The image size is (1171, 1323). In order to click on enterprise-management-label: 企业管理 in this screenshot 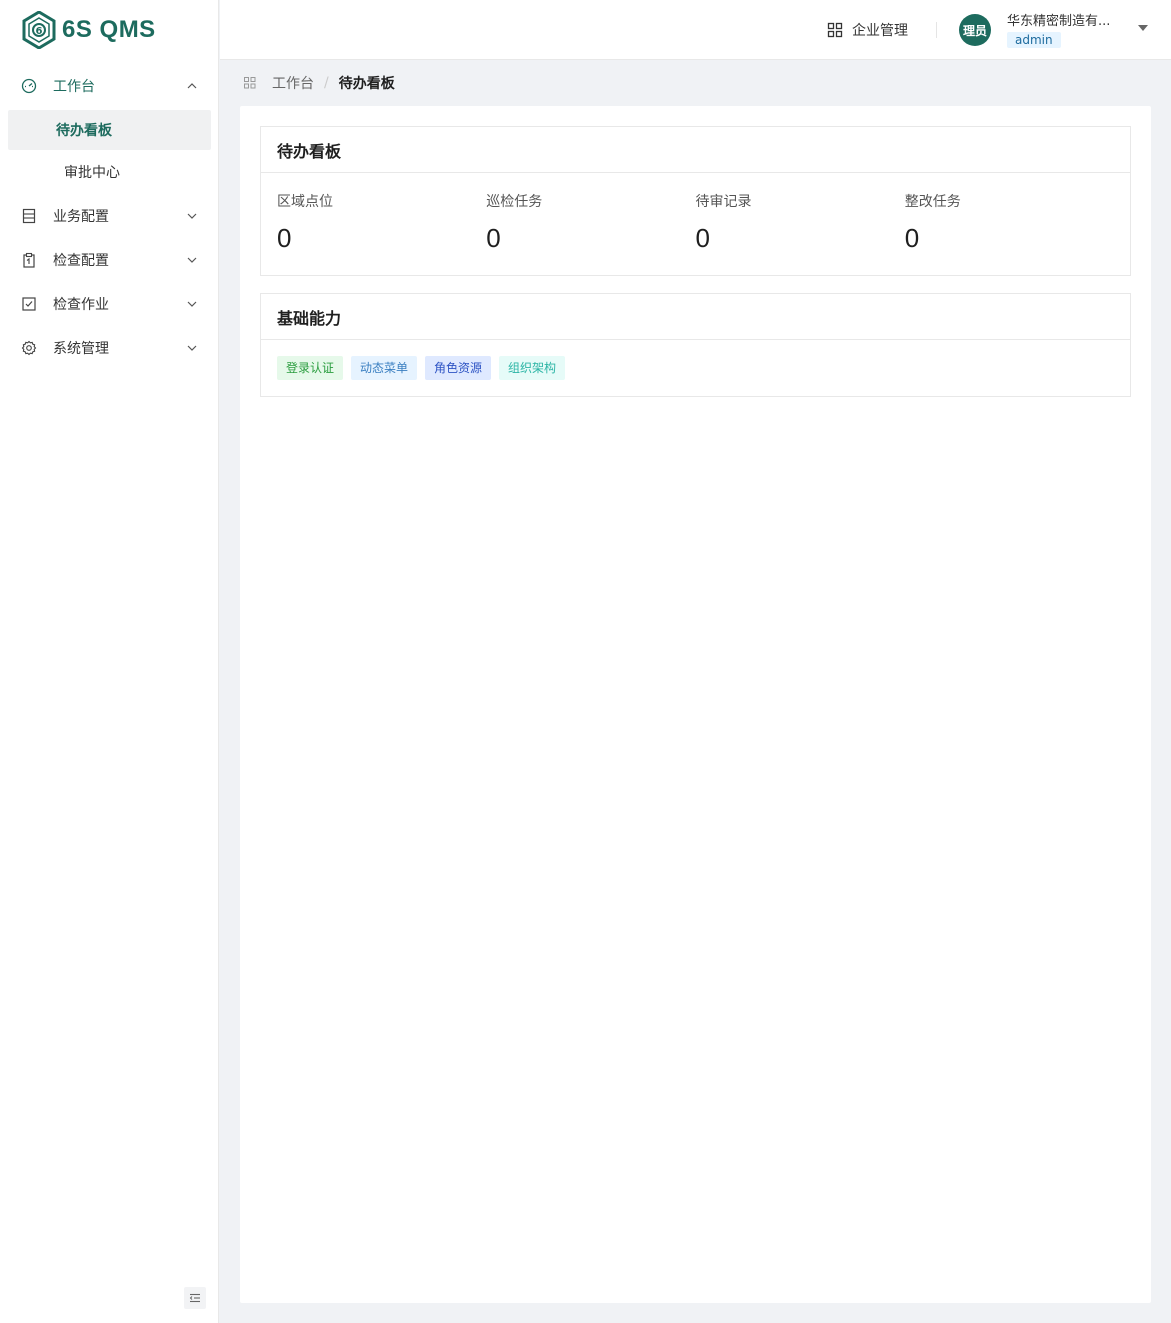, I will do `click(880, 31)`.